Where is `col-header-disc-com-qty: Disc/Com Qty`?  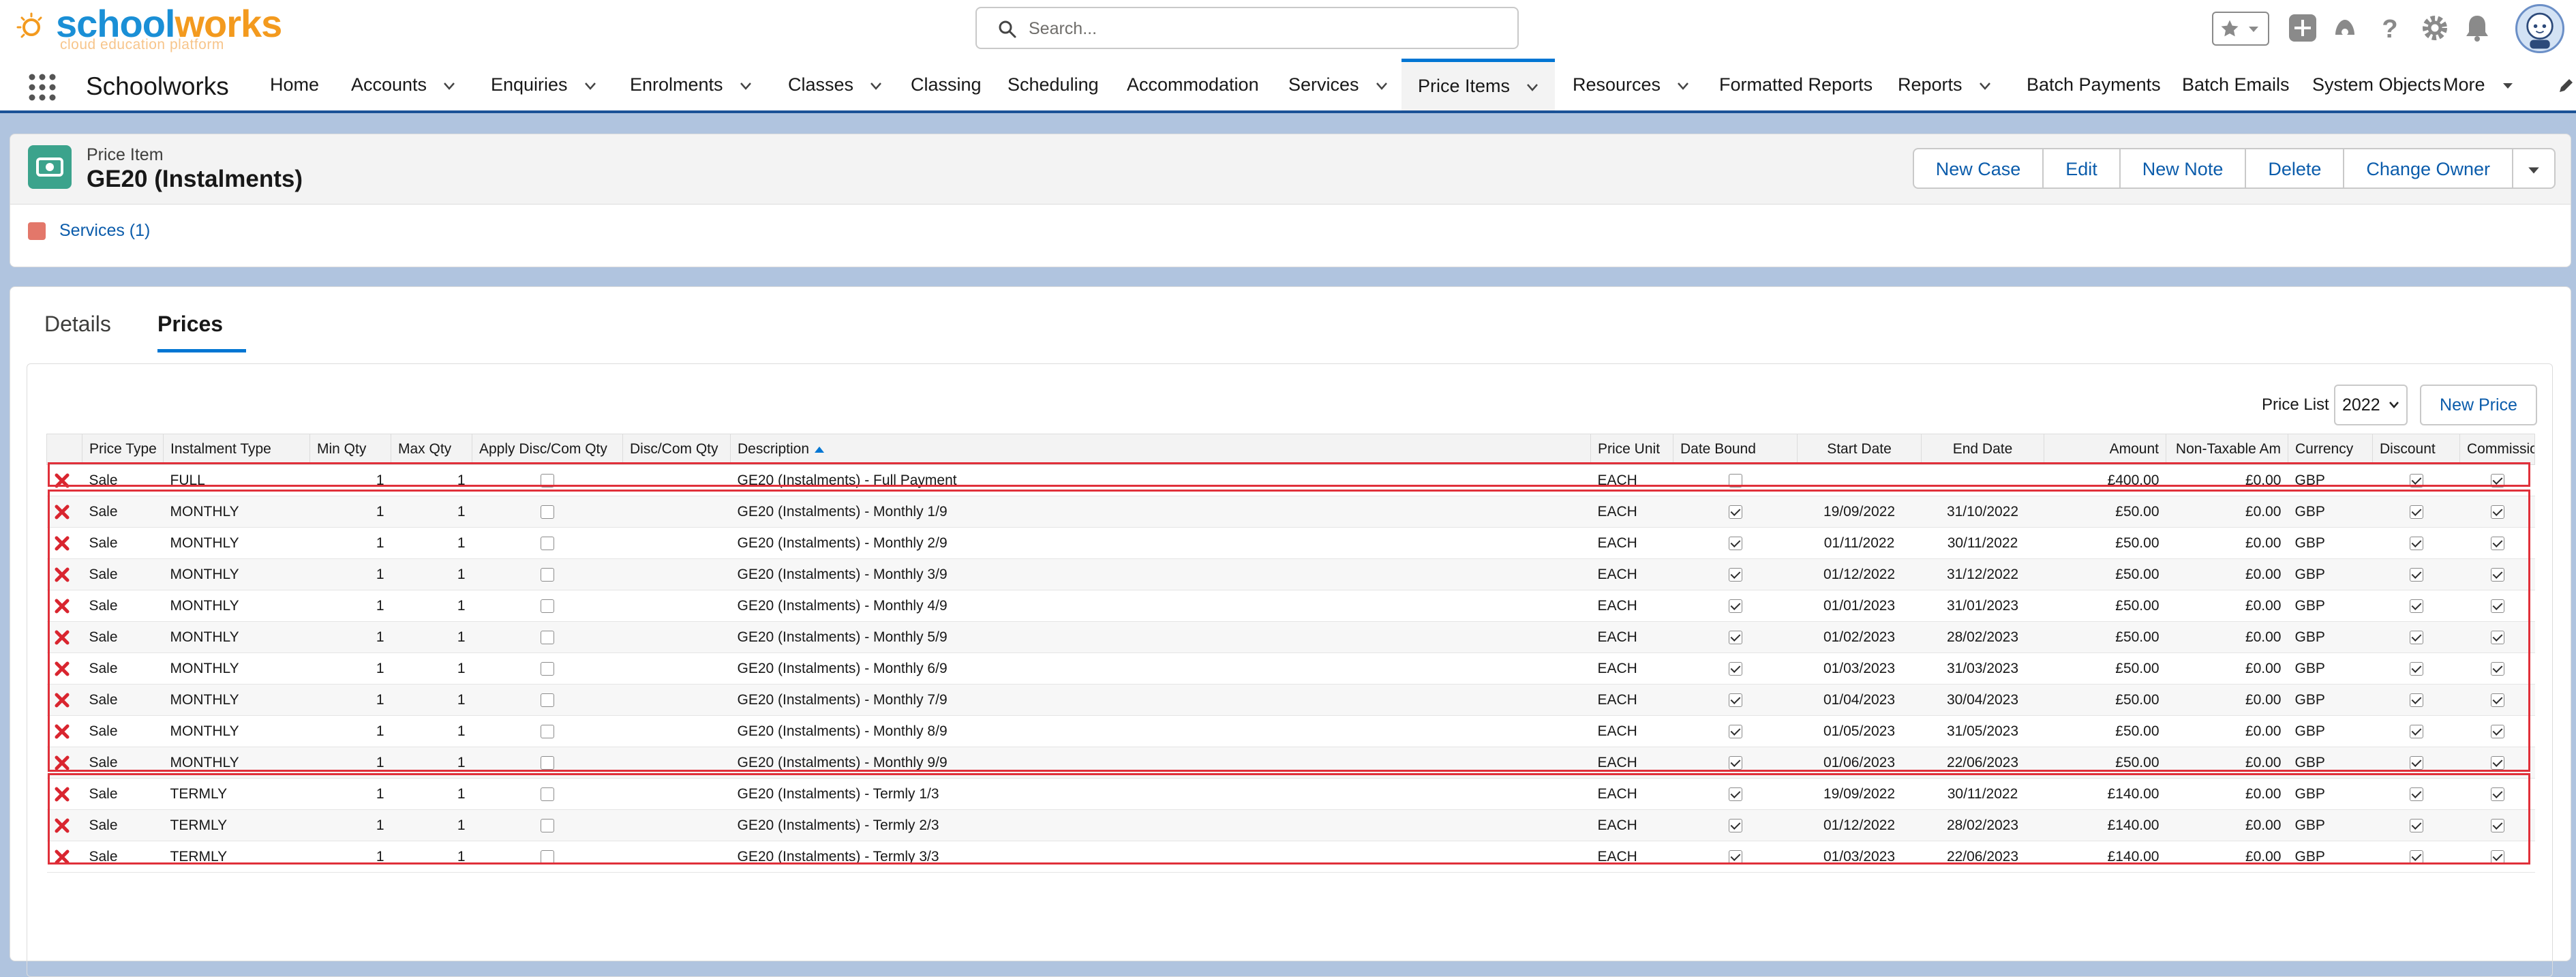
col-header-disc-com-qty: Disc/Com Qty is located at coordinates (677, 449).